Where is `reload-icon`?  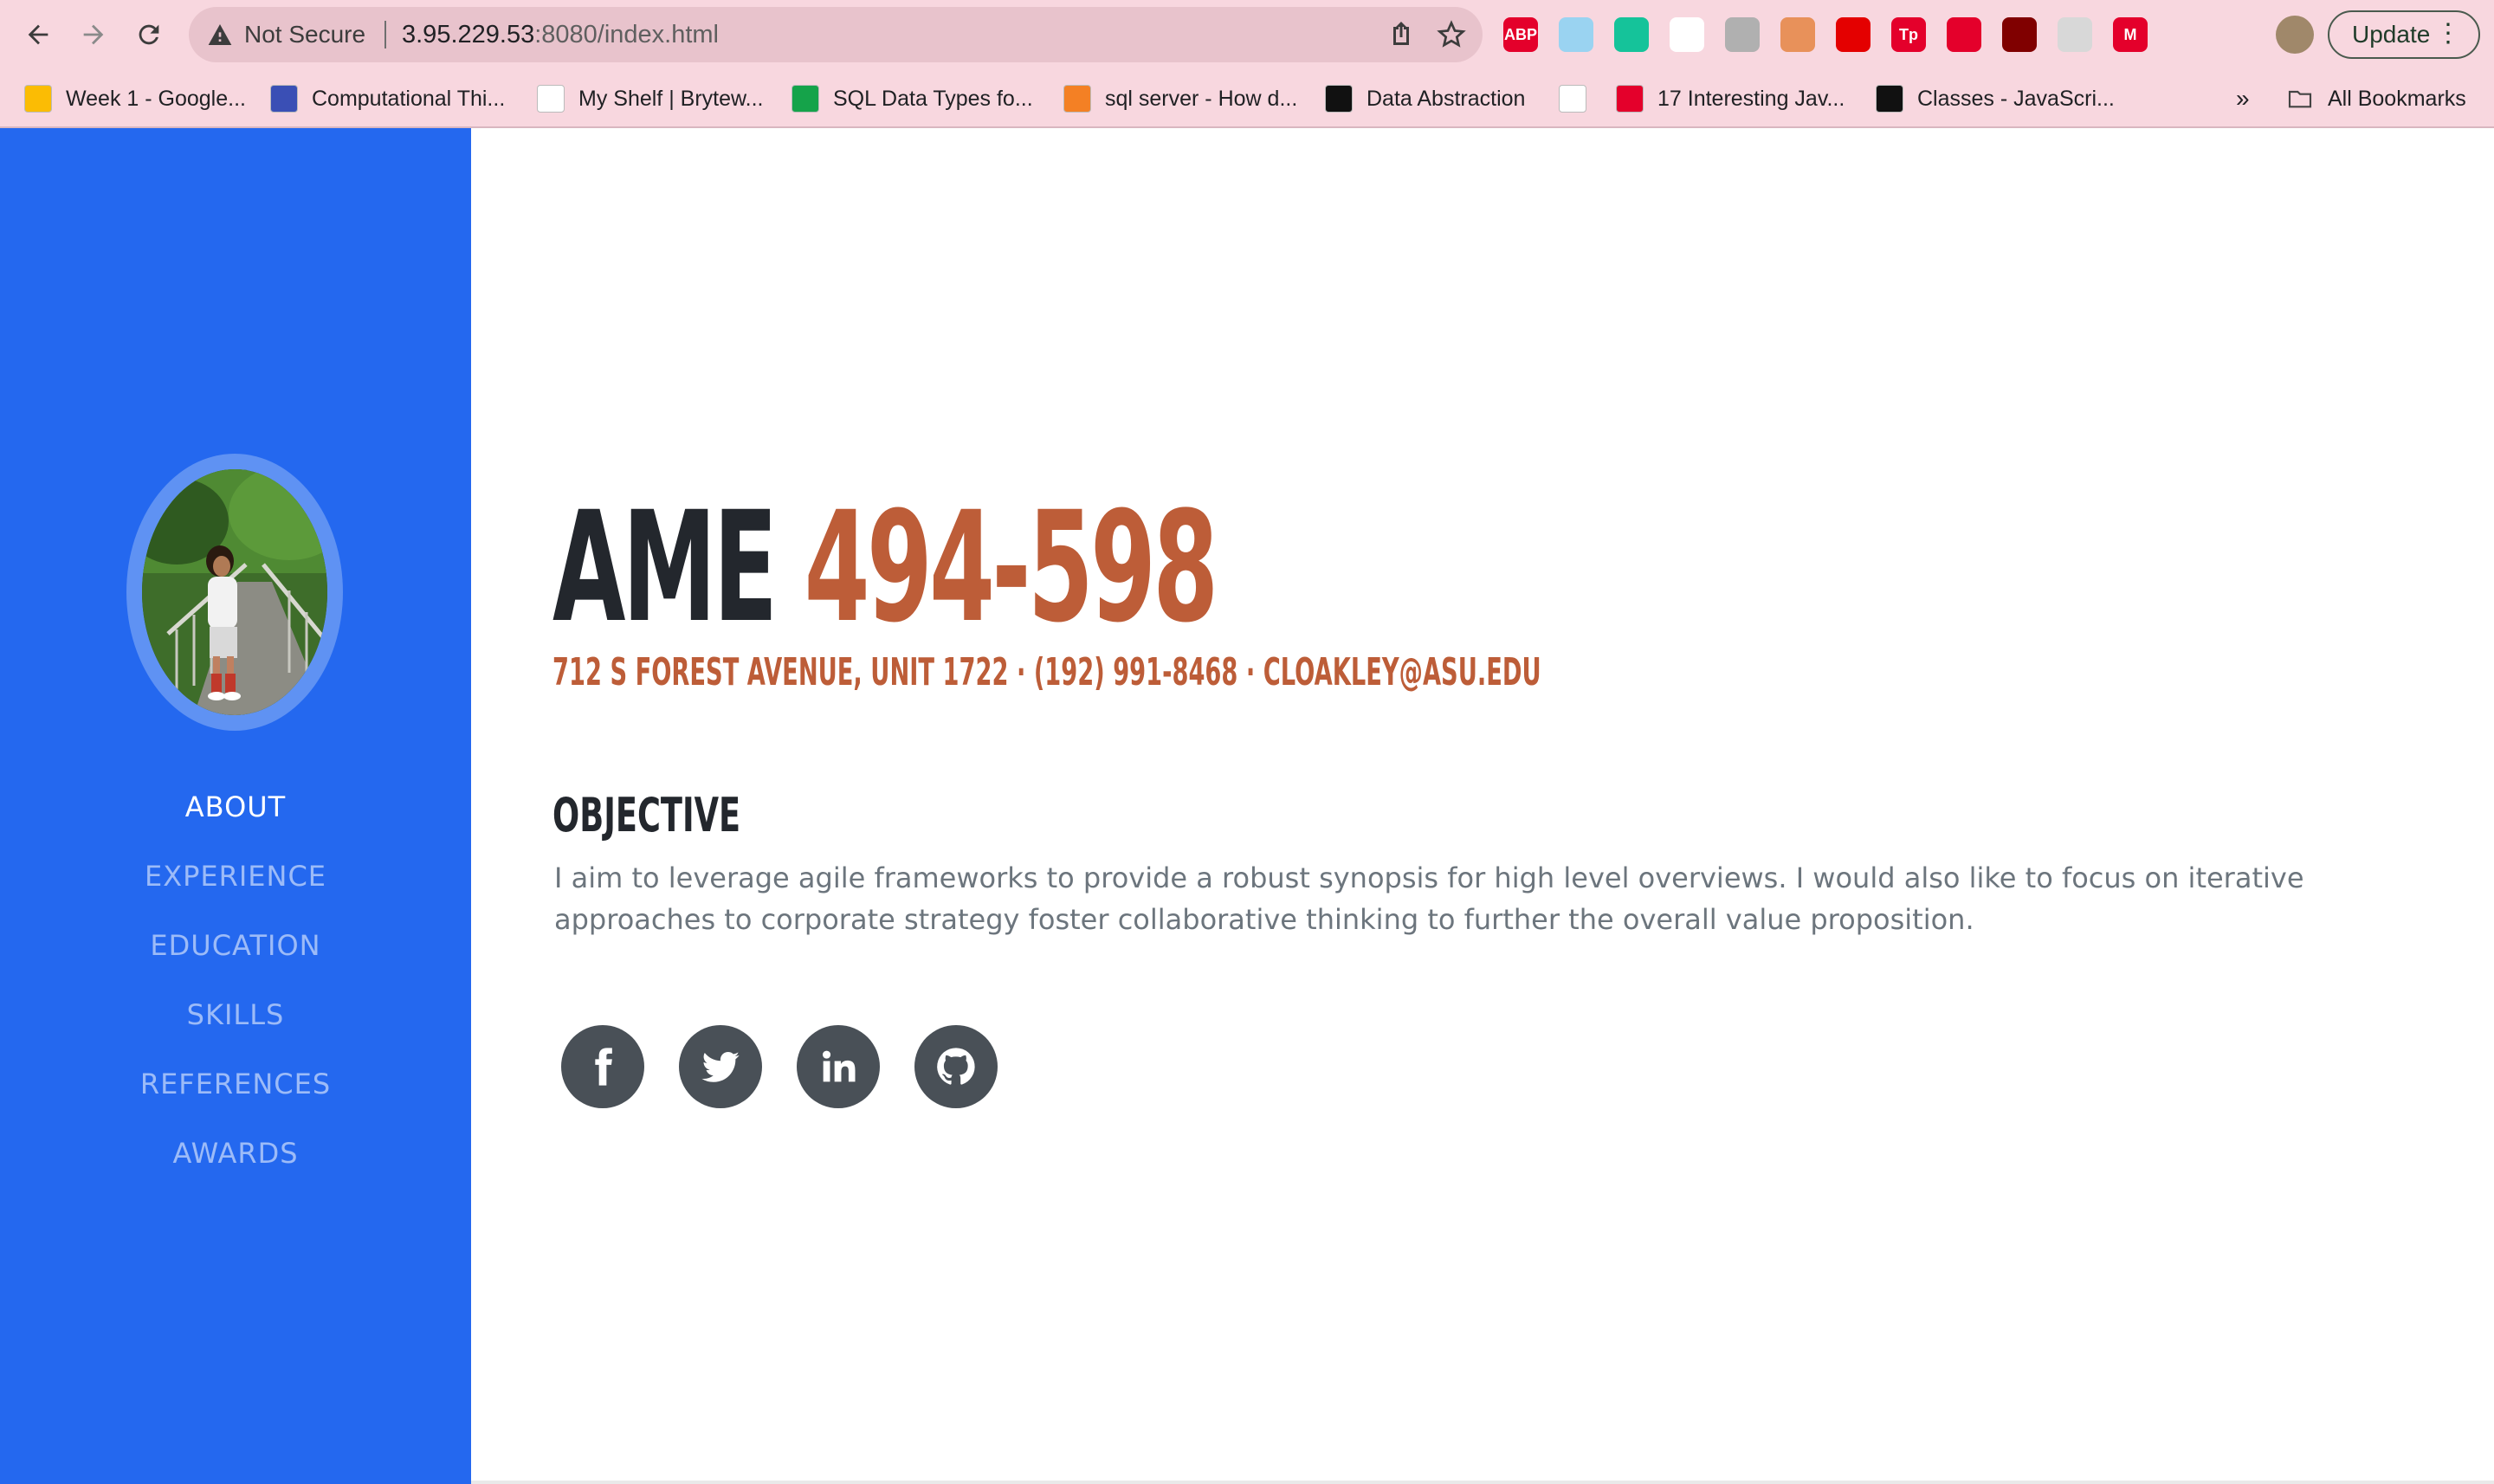
reload-icon is located at coordinates (149, 34).